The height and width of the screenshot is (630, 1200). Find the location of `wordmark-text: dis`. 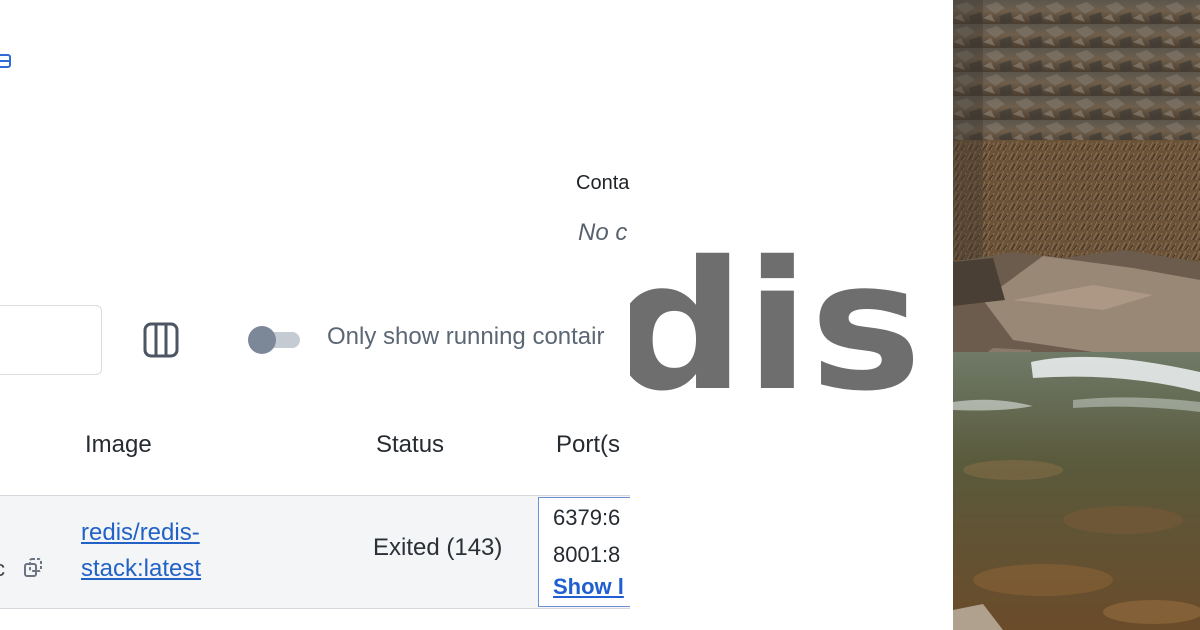

wordmark-text: dis is located at coordinates (776, 326).